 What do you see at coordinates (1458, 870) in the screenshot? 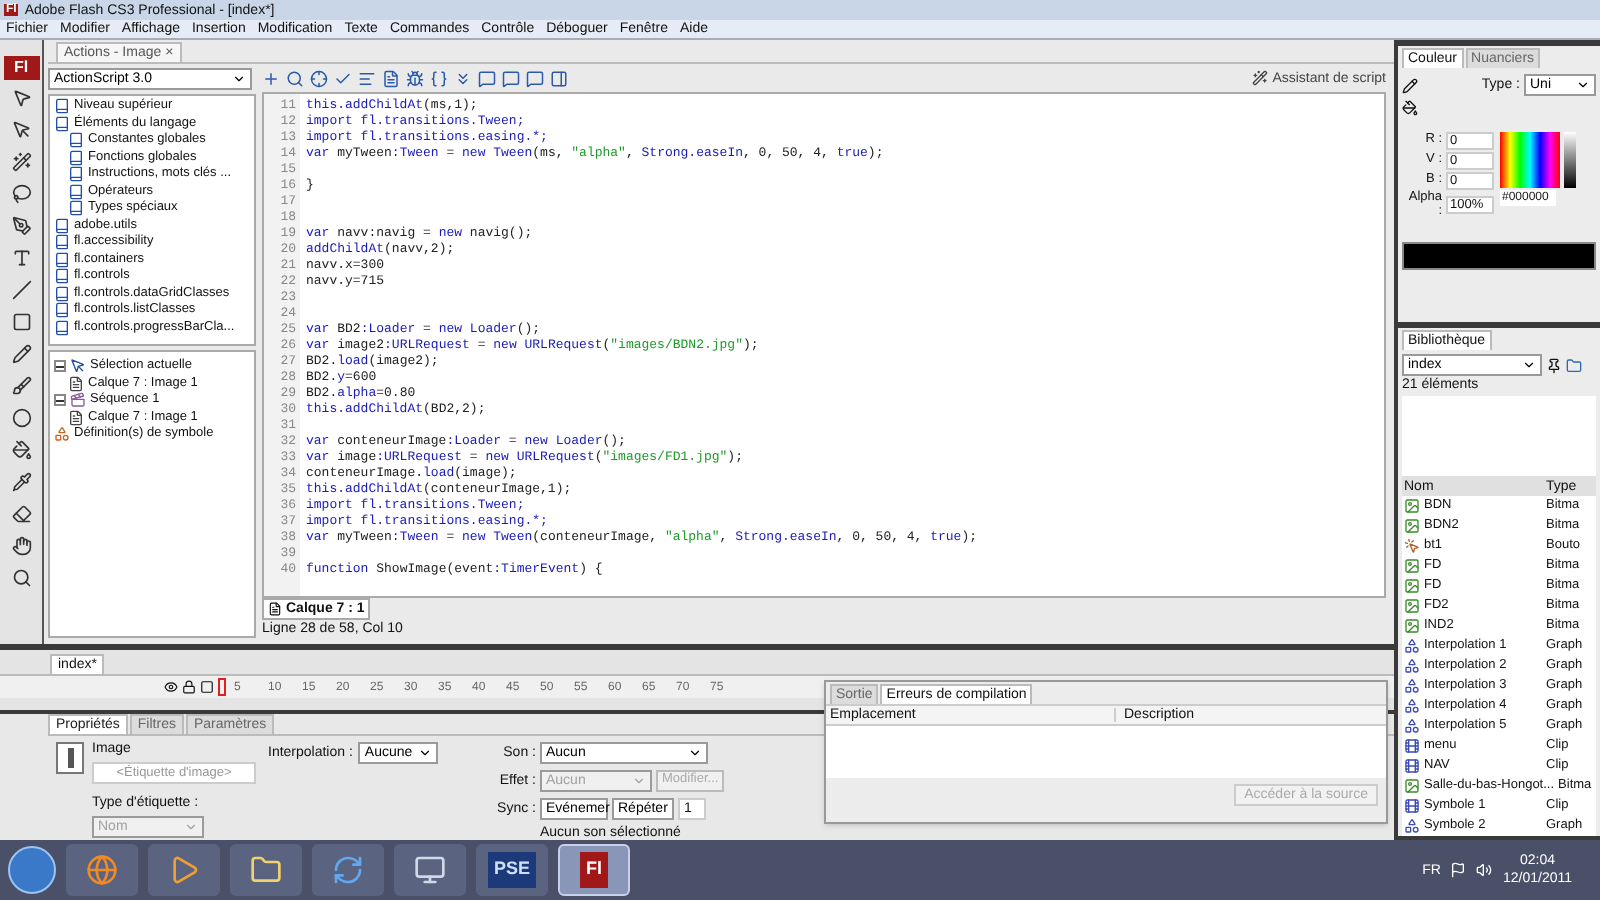
I see `flag-icon` at bounding box center [1458, 870].